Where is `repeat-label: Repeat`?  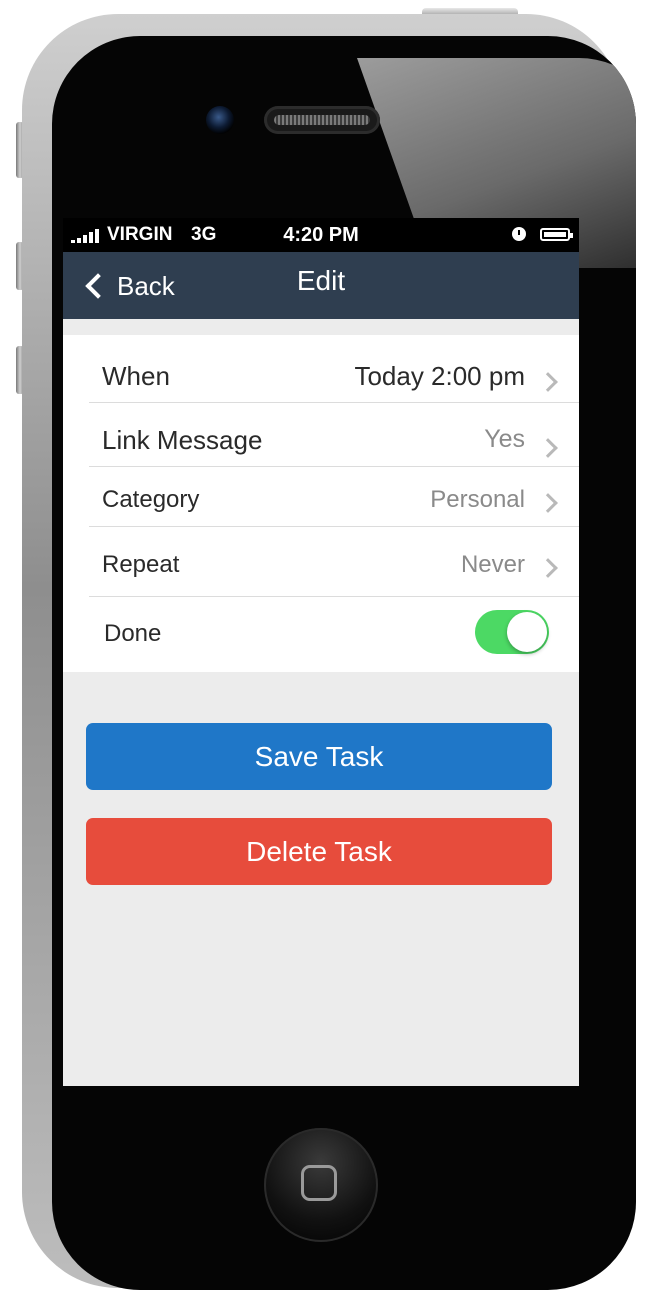
repeat-label: Repeat is located at coordinates (141, 564).